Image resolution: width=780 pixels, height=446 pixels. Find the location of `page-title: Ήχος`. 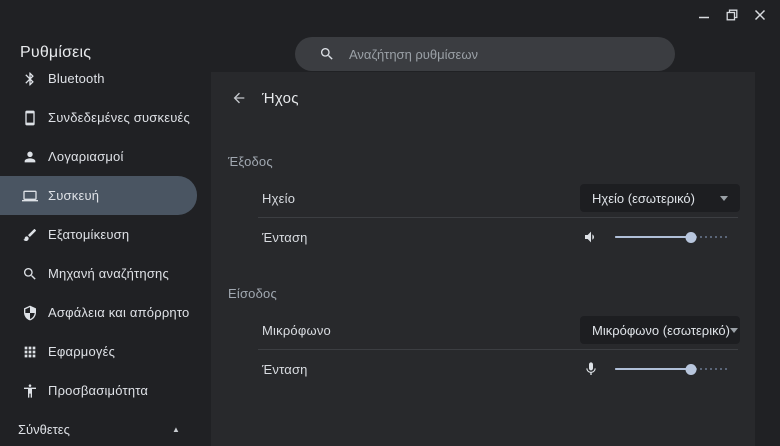

page-title: Ήχος is located at coordinates (280, 98).